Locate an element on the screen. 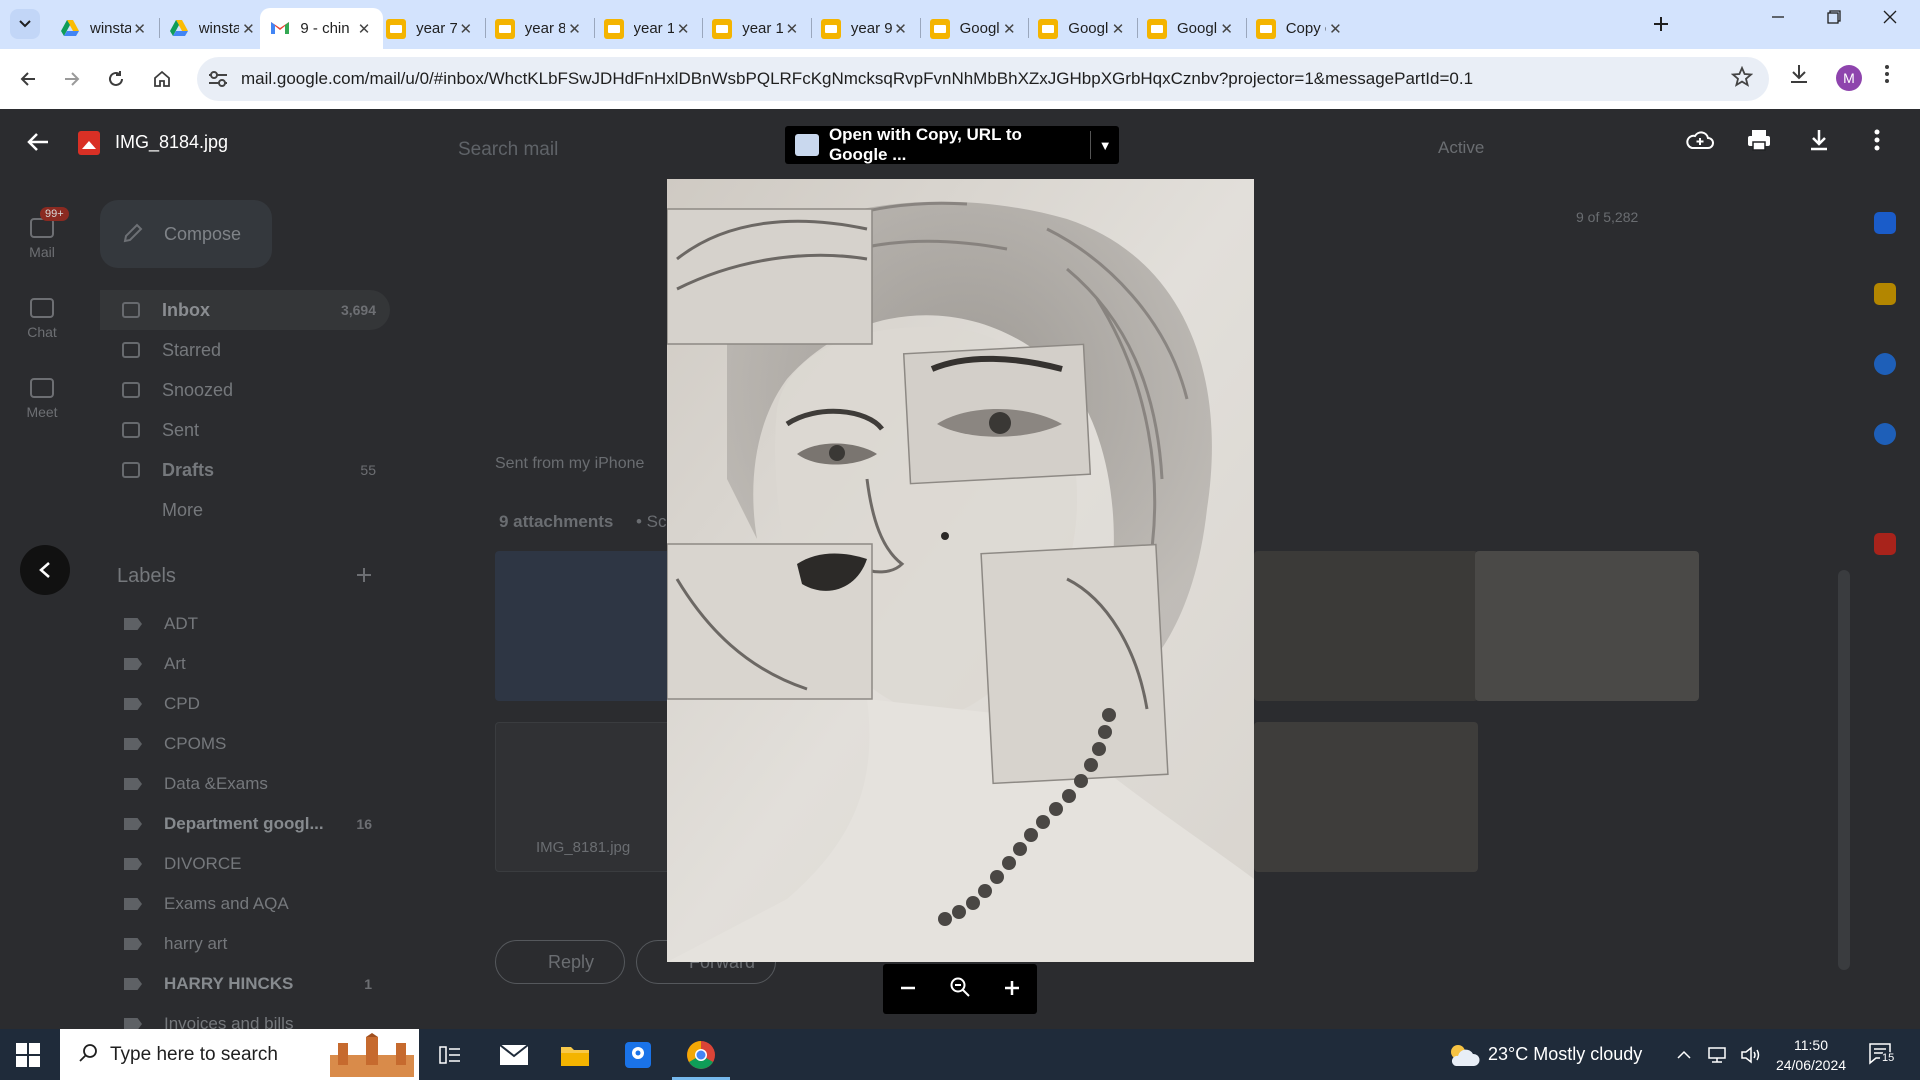 Image resolution: width=1920 pixels, height=1080 pixels. system-clock: 11:50 24/06/2024 is located at coordinates (1811, 1055).